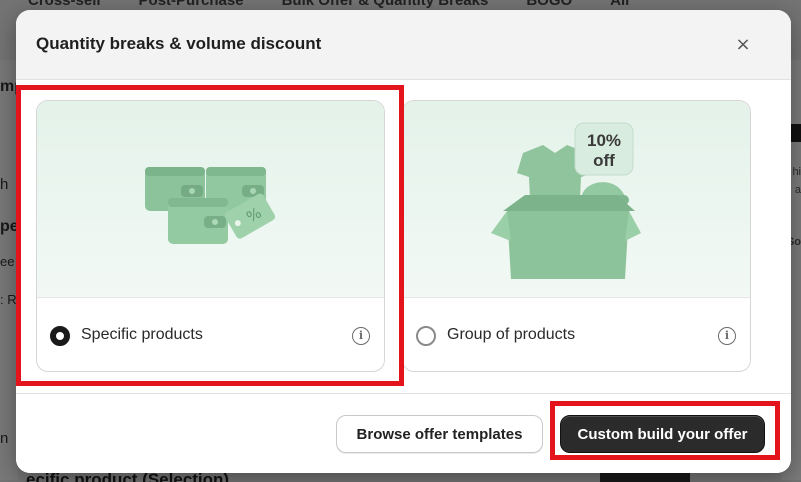 Image resolution: width=801 pixels, height=482 pixels. Describe the element at coordinates (604, 140) in the screenshot. I see `discount-badge-line1: 10%` at that location.